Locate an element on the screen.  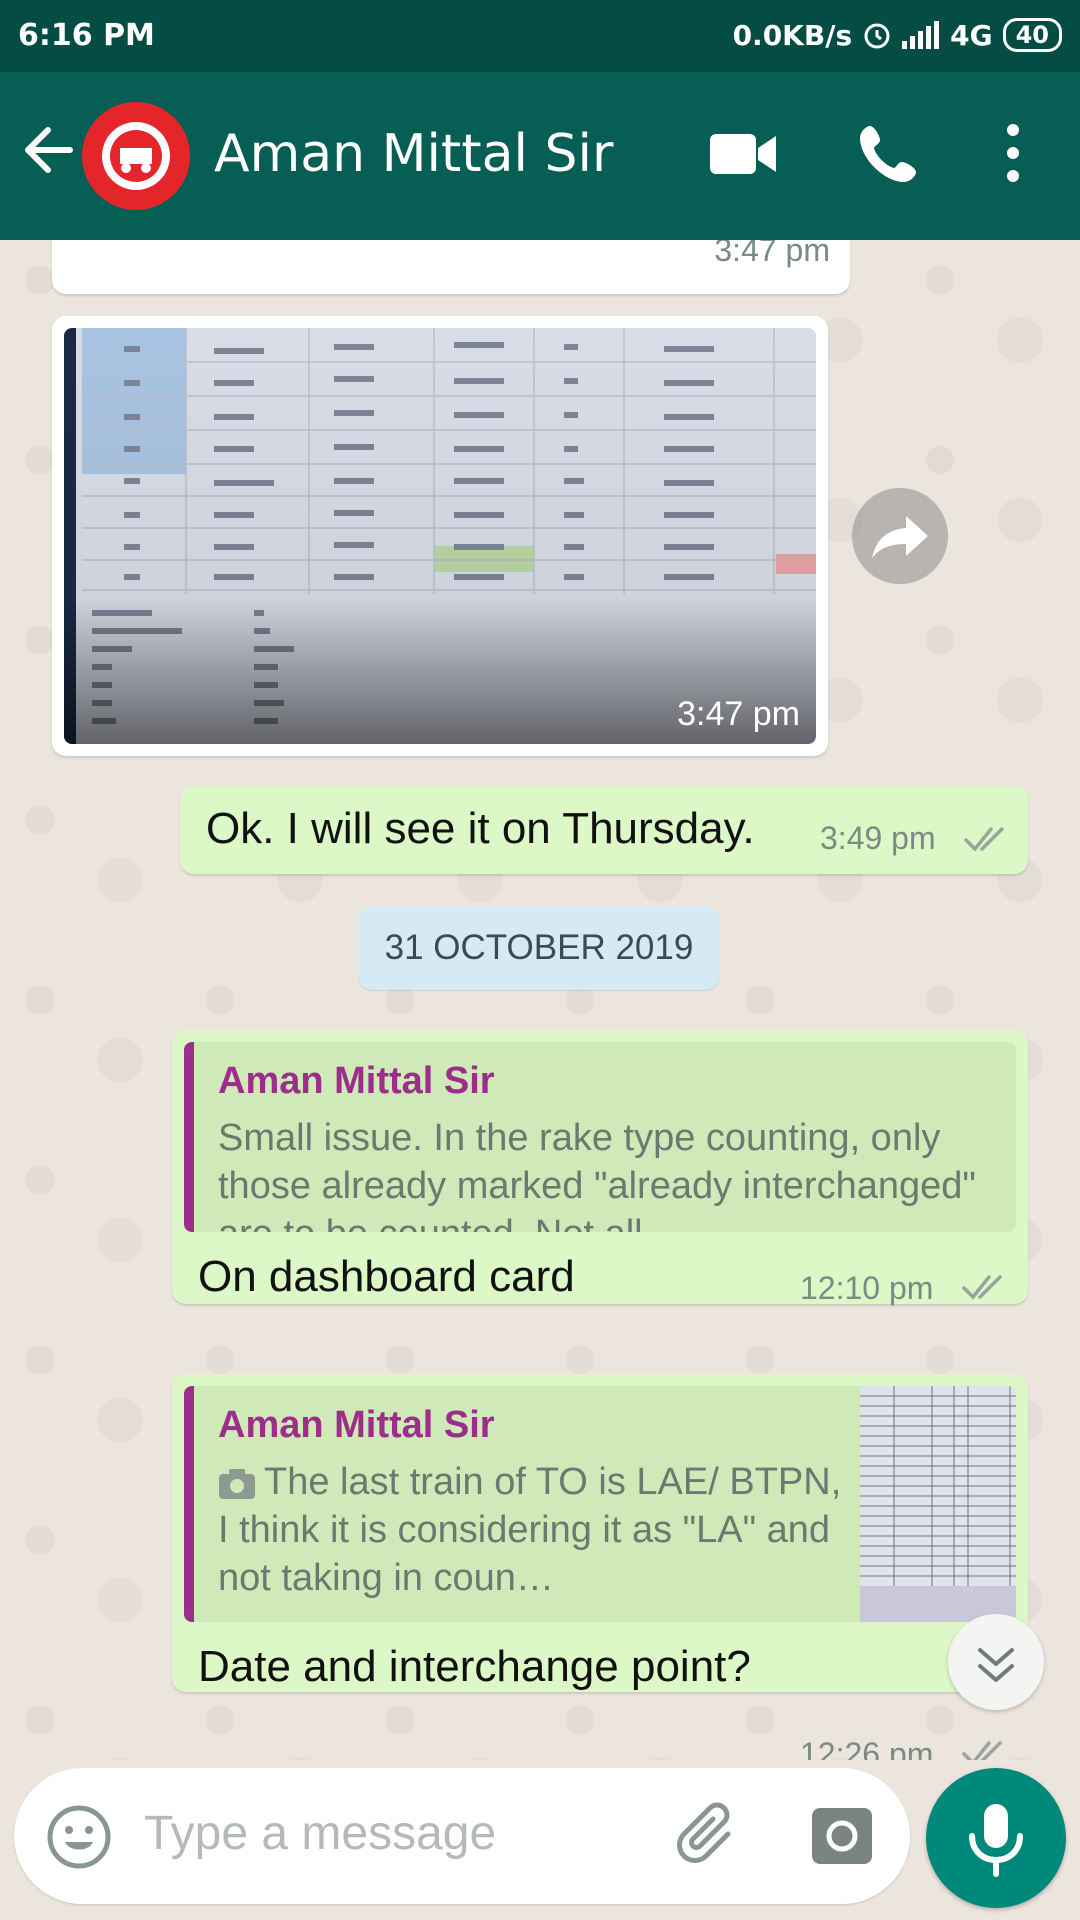
forward-icon is located at coordinates (900, 537).